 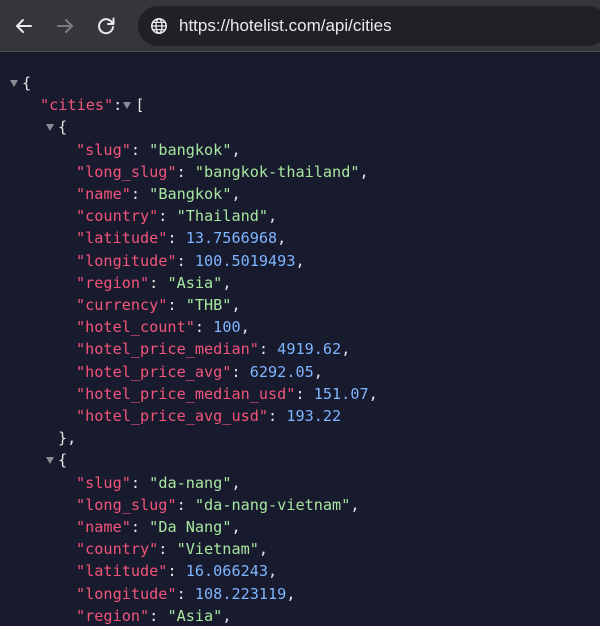 I want to click on json-string-value: "bangkok", so click(x=190, y=149).